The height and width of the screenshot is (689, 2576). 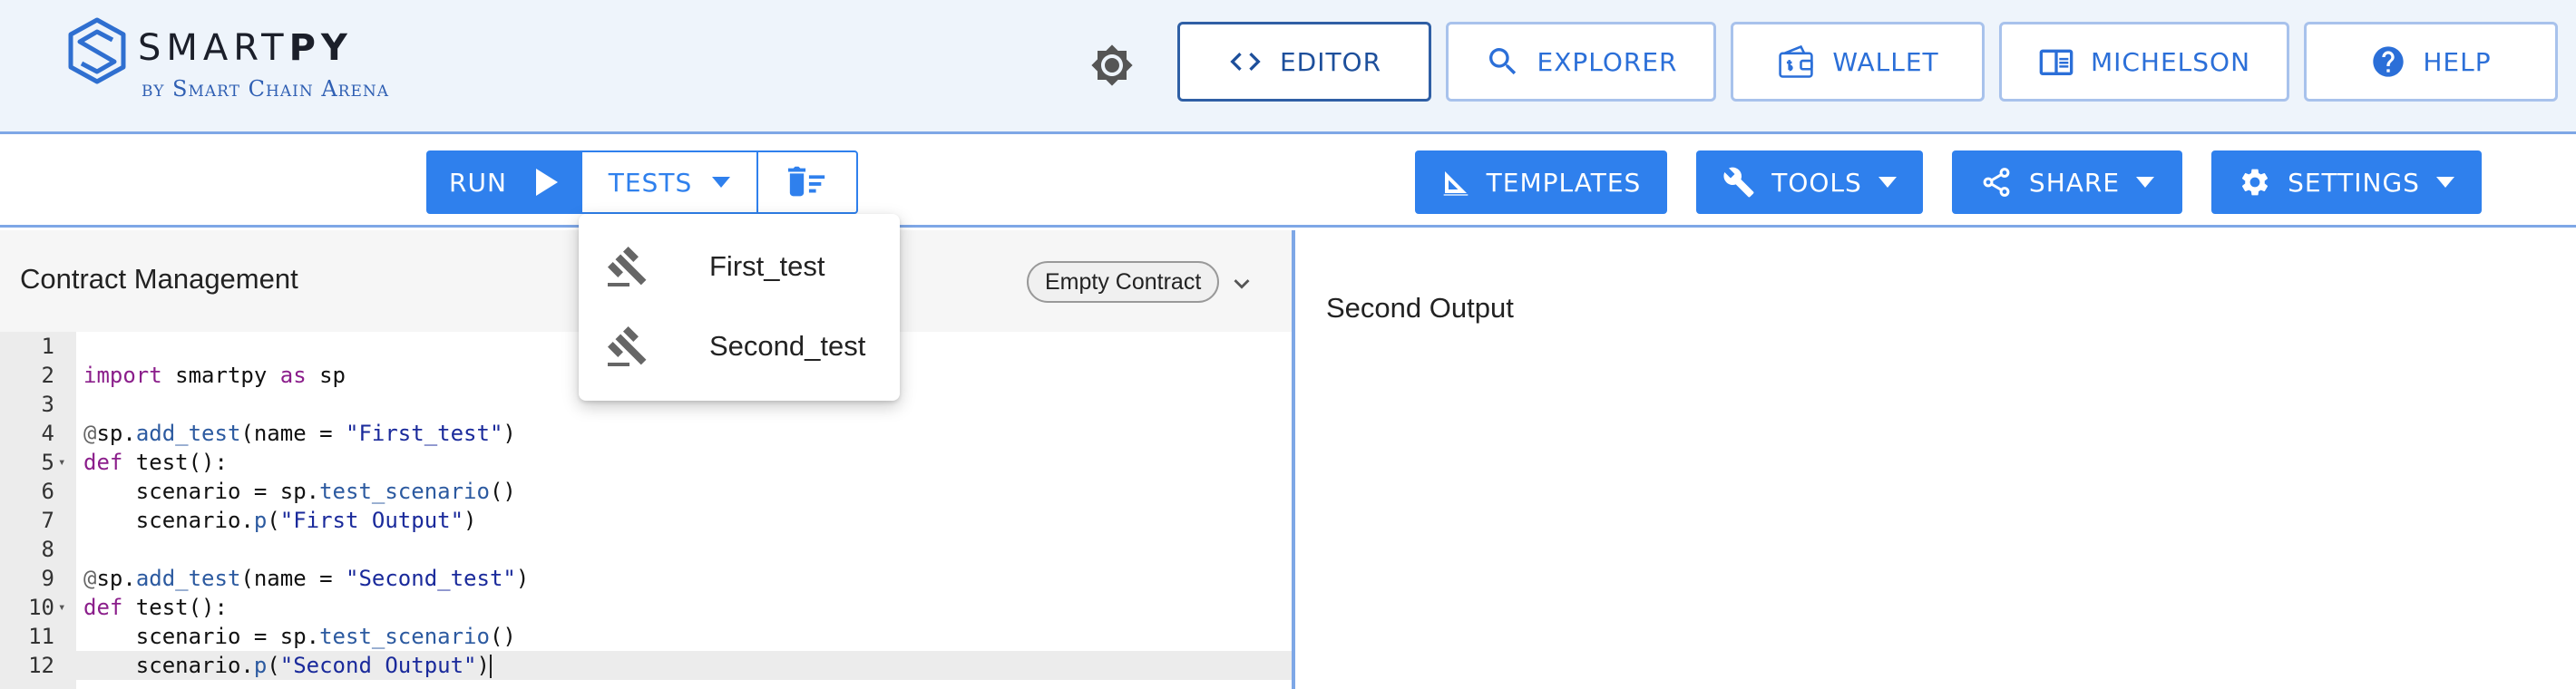 What do you see at coordinates (490, 666) in the screenshot?
I see `text-cursor` at bounding box center [490, 666].